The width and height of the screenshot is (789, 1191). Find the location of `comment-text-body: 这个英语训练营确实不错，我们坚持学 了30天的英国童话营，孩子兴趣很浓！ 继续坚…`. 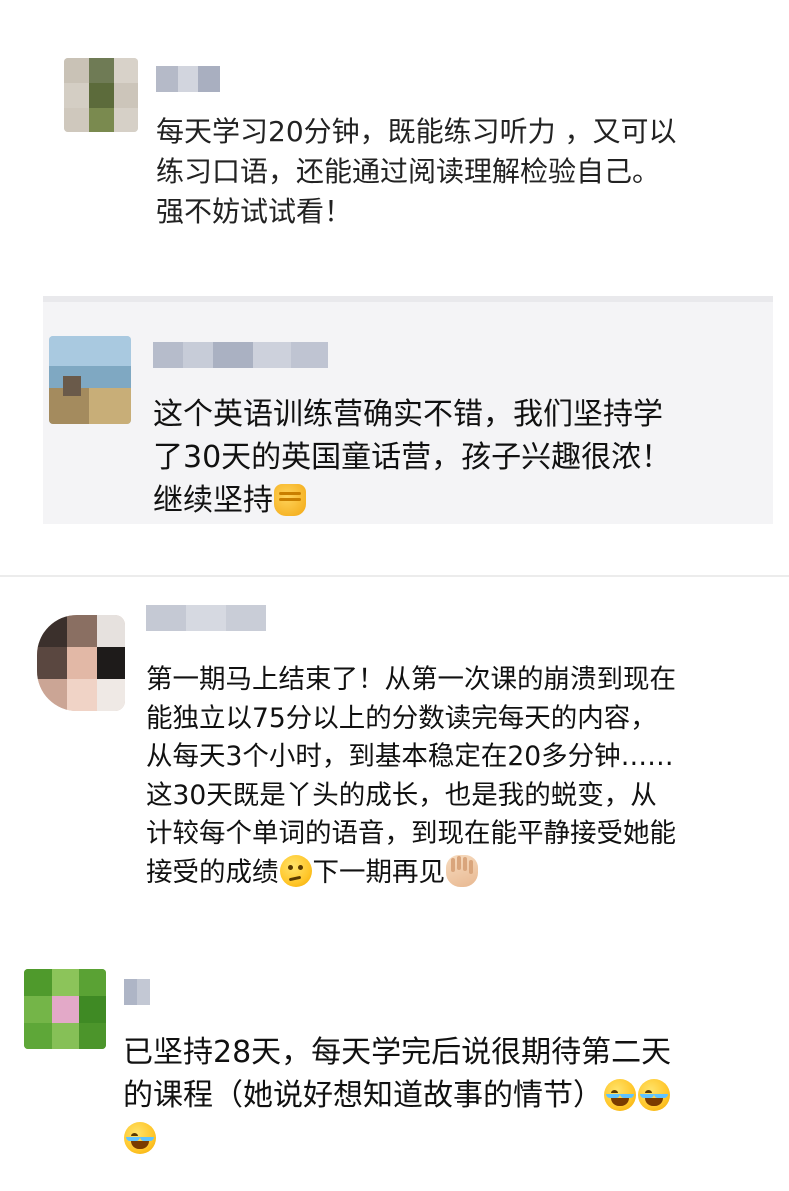

comment-text-body: 这个英语训练营确实不错，我们坚持学 了30天的英国童话营，孩子兴趣很浓！ 继续坚… is located at coordinates (412, 457).